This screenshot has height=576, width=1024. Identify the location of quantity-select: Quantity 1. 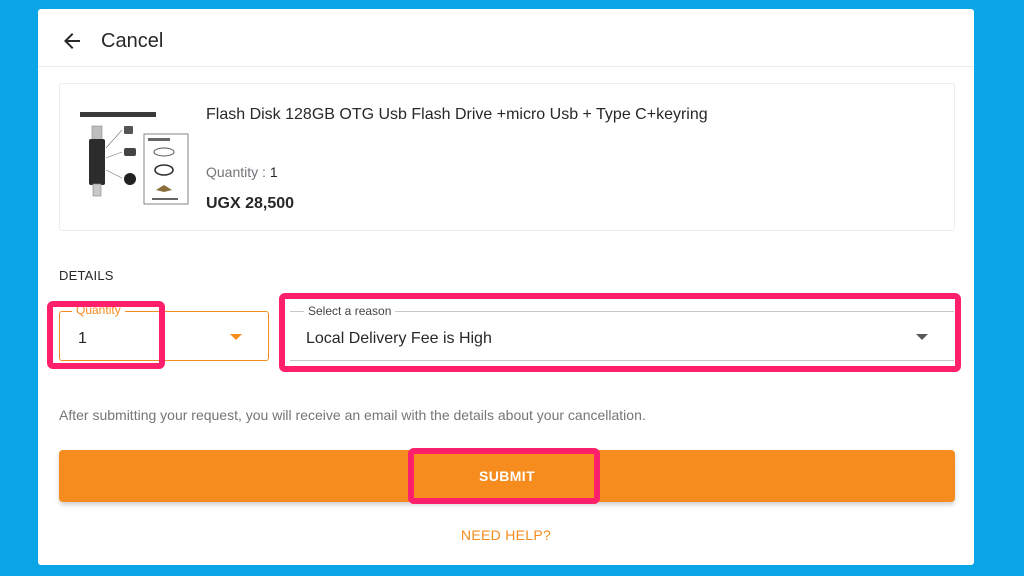
(164, 332).